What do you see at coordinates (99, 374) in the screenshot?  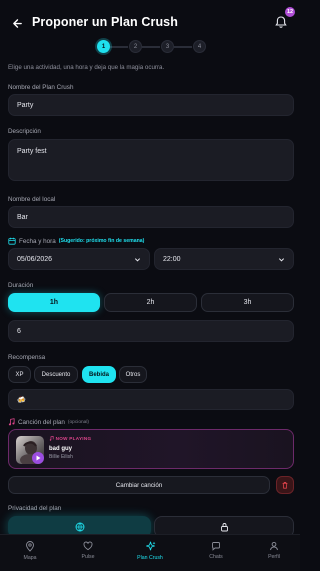 I see `reward-option-bebida: Bebida` at bounding box center [99, 374].